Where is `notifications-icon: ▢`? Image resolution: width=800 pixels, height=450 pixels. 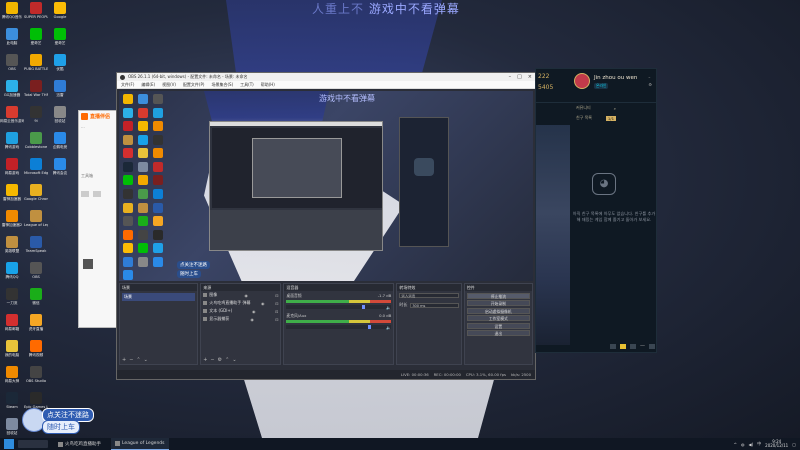
notifications-icon: ▢ is located at coordinates (794, 444).